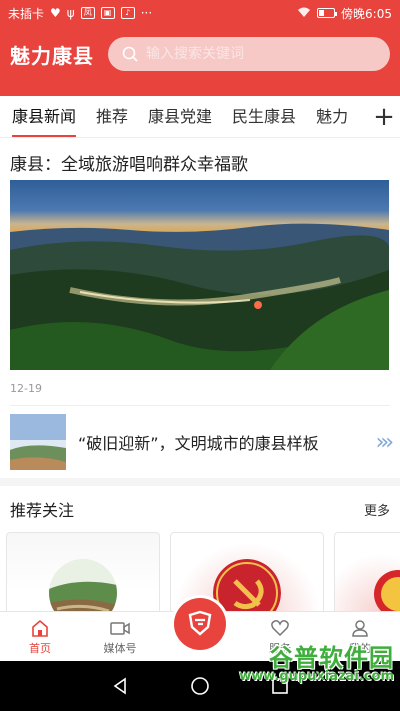 The height and width of the screenshot is (711, 400). I want to click on nav-center, so click(200, 629).